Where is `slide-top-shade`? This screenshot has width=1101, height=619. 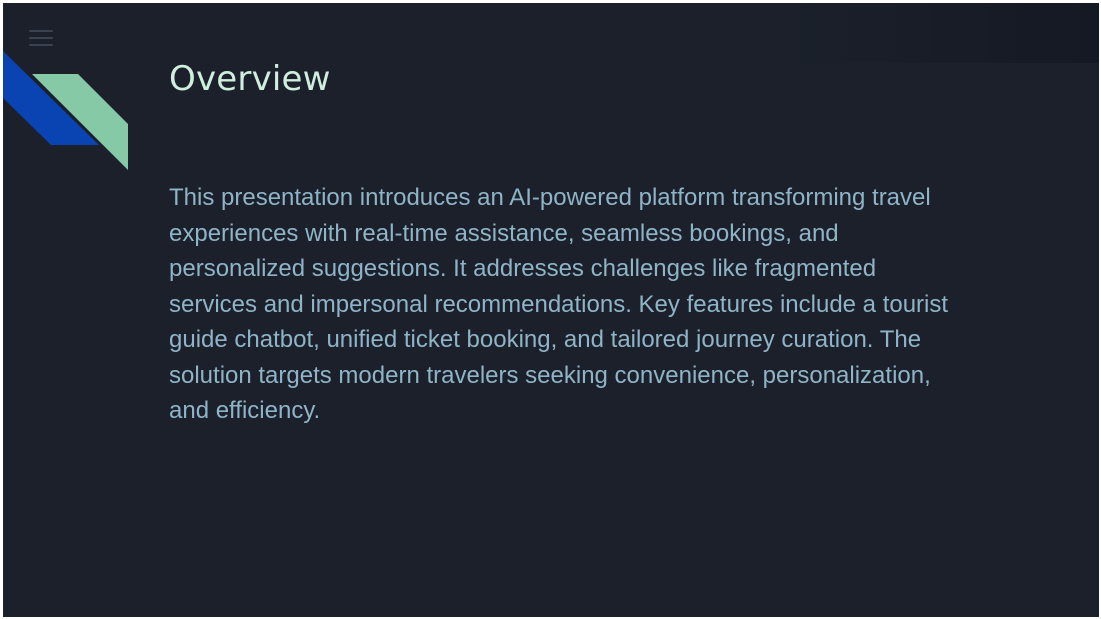
slide-top-shade is located at coordinates (941, 33).